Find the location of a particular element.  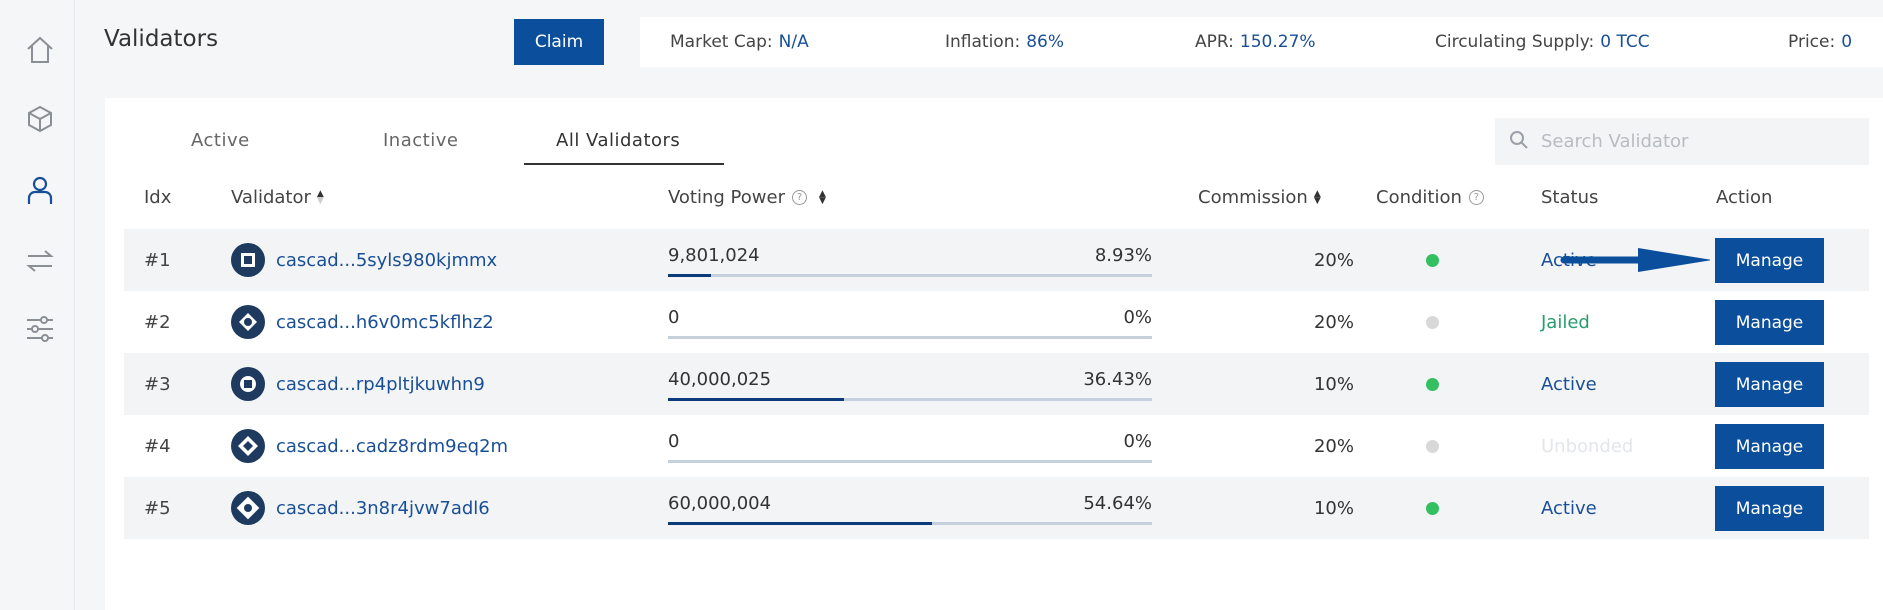

stat-circulating-supply: Circulating Supply: 0 TCC is located at coordinates (1542, 42).